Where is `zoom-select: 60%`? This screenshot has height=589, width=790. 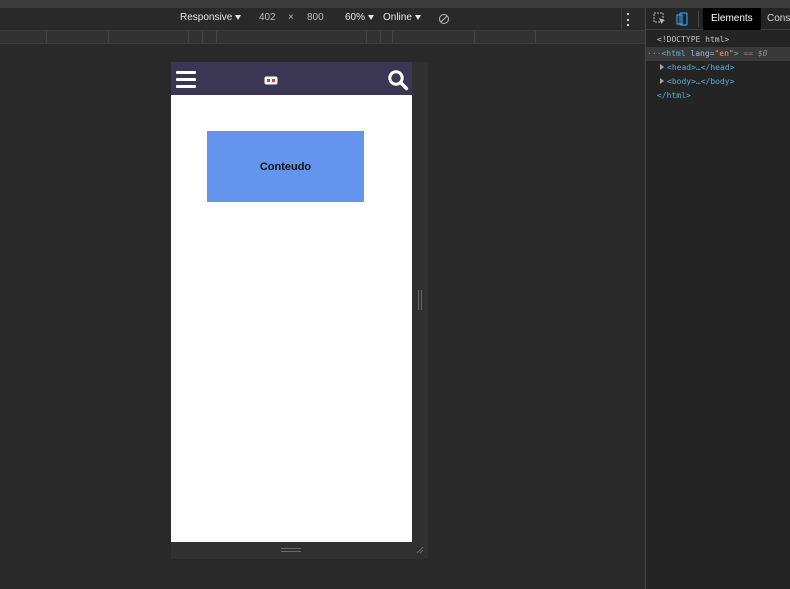 zoom-select: 60% is located at coordinates (360, 17).